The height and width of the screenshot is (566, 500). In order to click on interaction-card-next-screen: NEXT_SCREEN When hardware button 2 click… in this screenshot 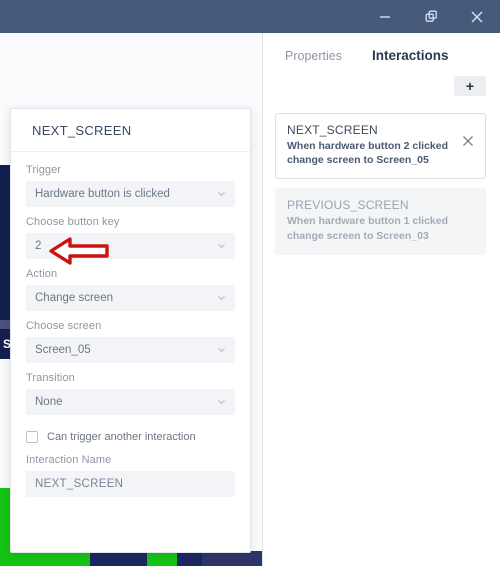, I will do `click(380, 146)`.